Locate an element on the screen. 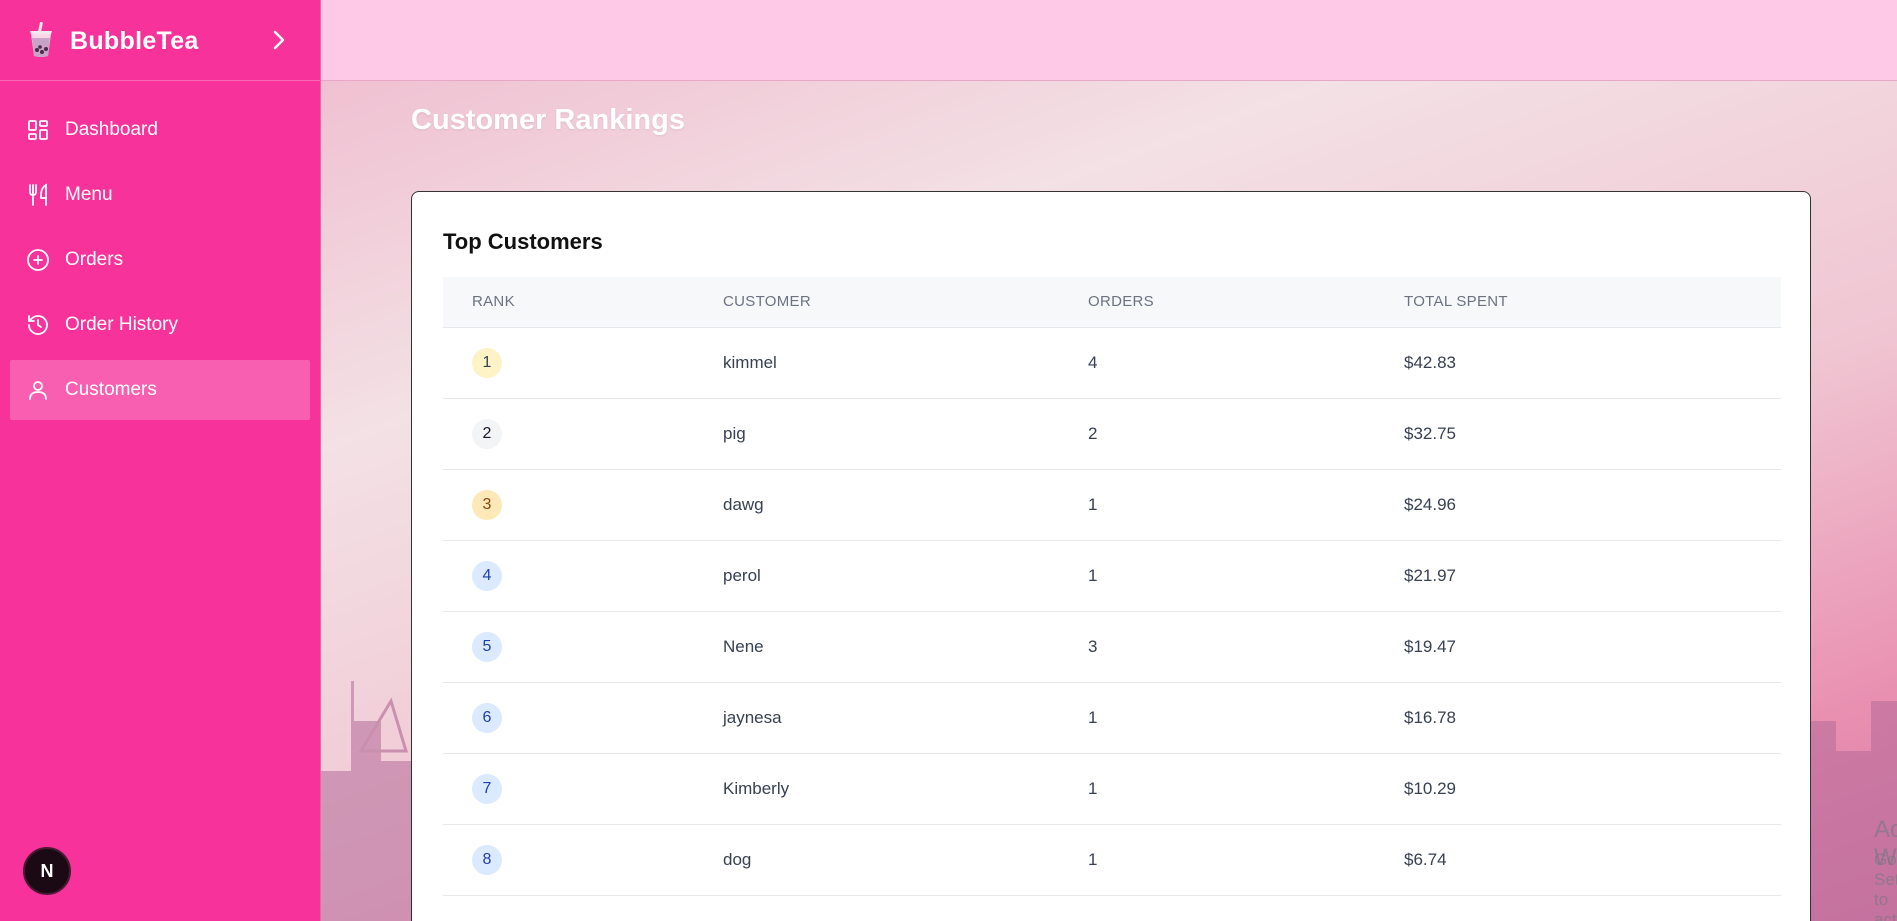  rank-badge: 6 is located at coordinates (487, 717).